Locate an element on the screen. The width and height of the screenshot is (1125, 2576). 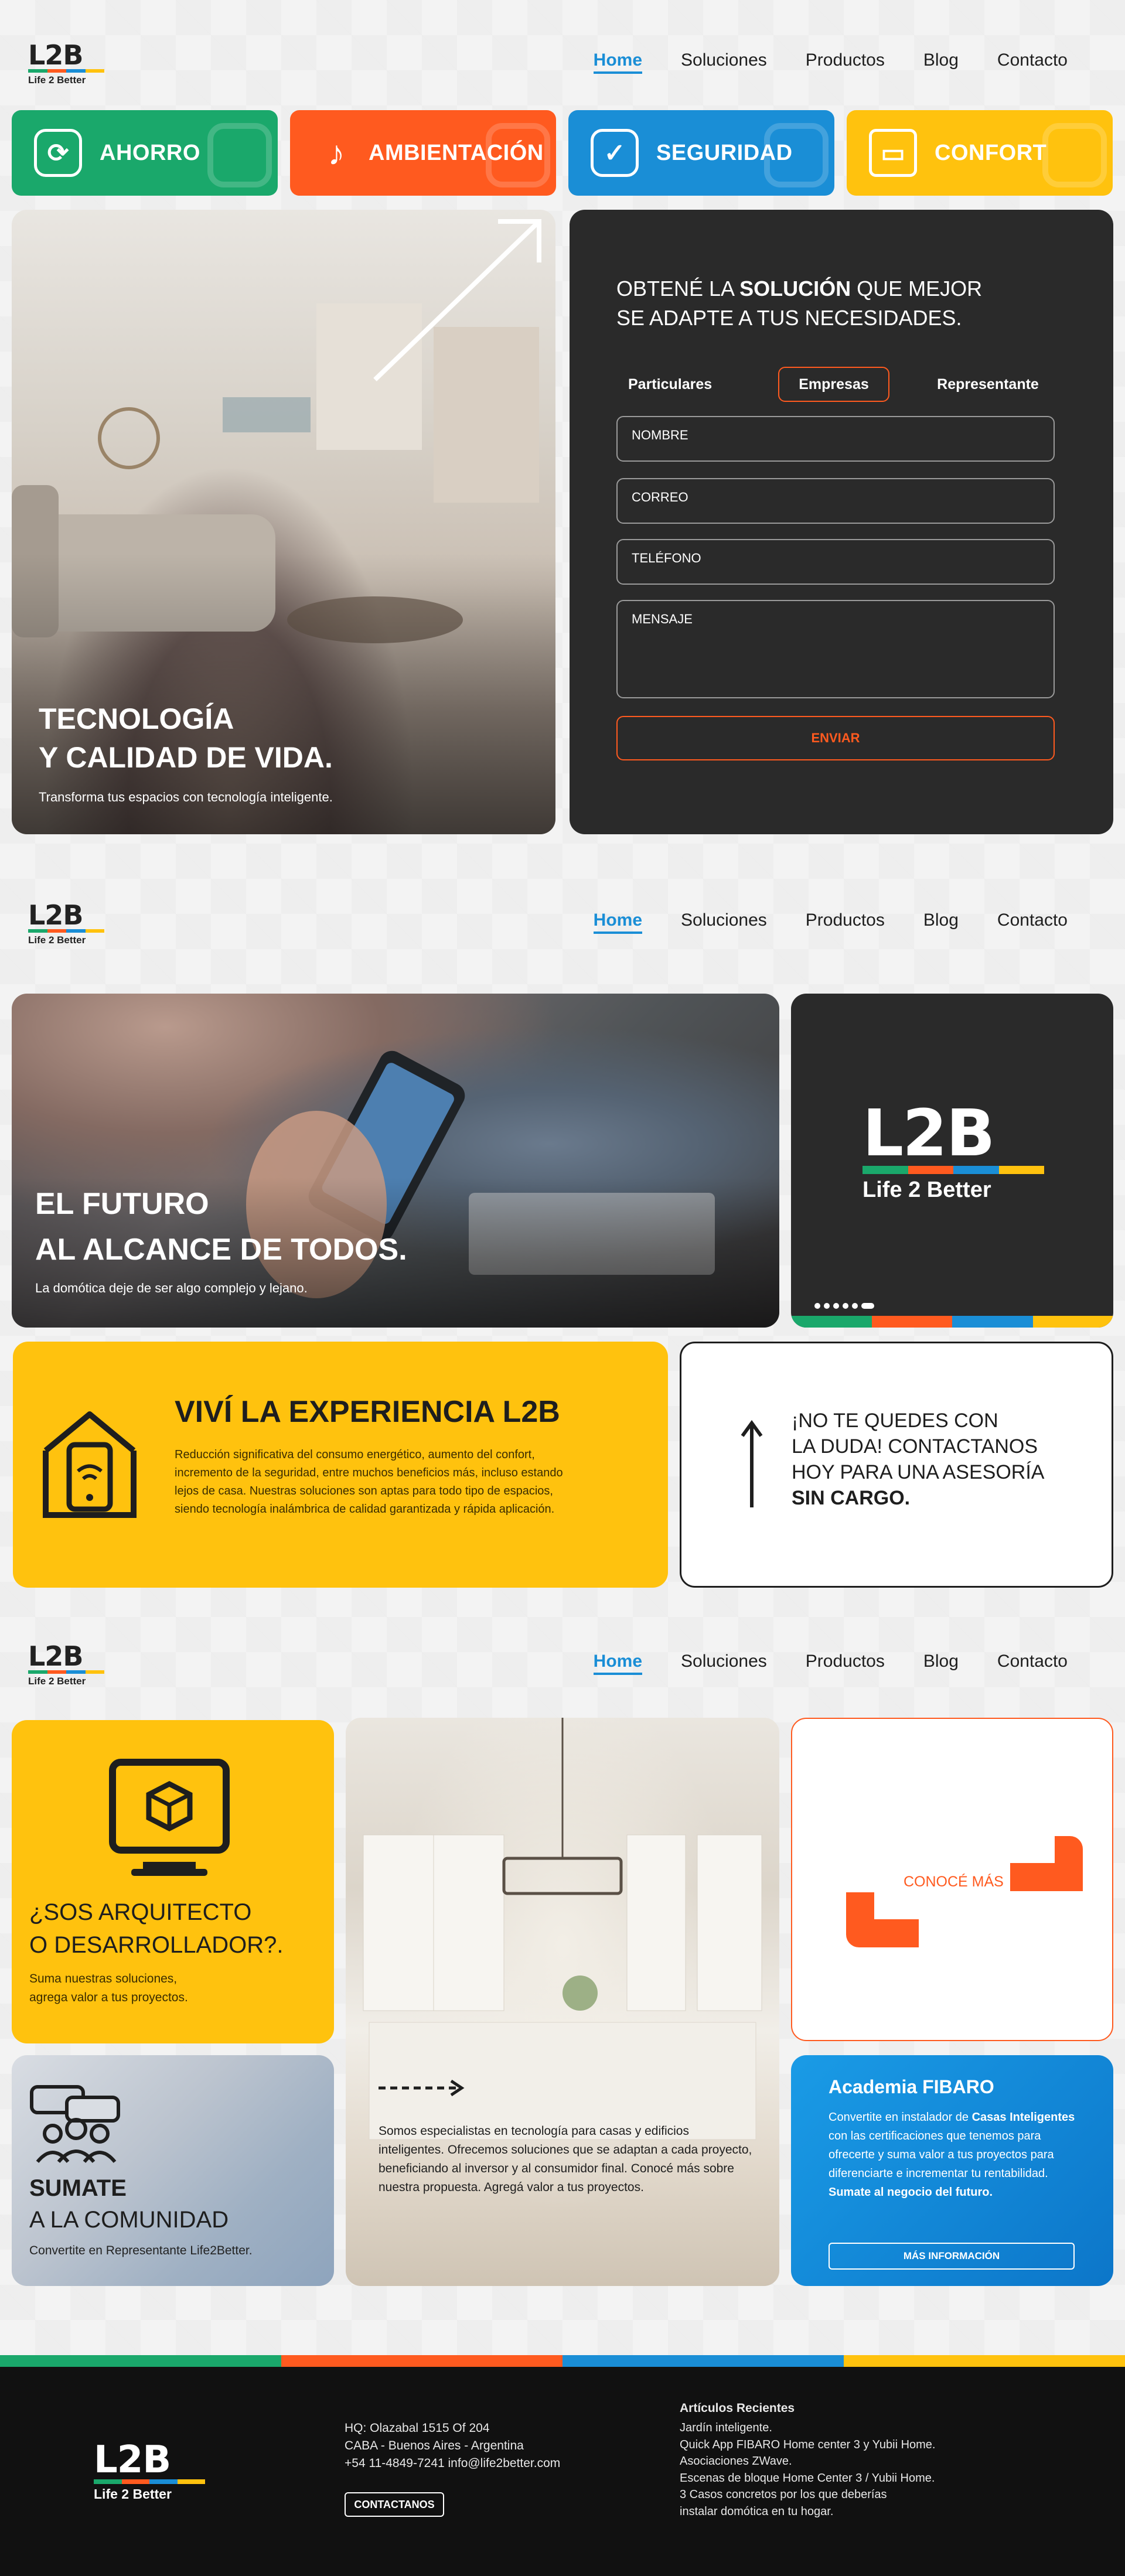
brand-stripe is located at coordinates (952, 1322).